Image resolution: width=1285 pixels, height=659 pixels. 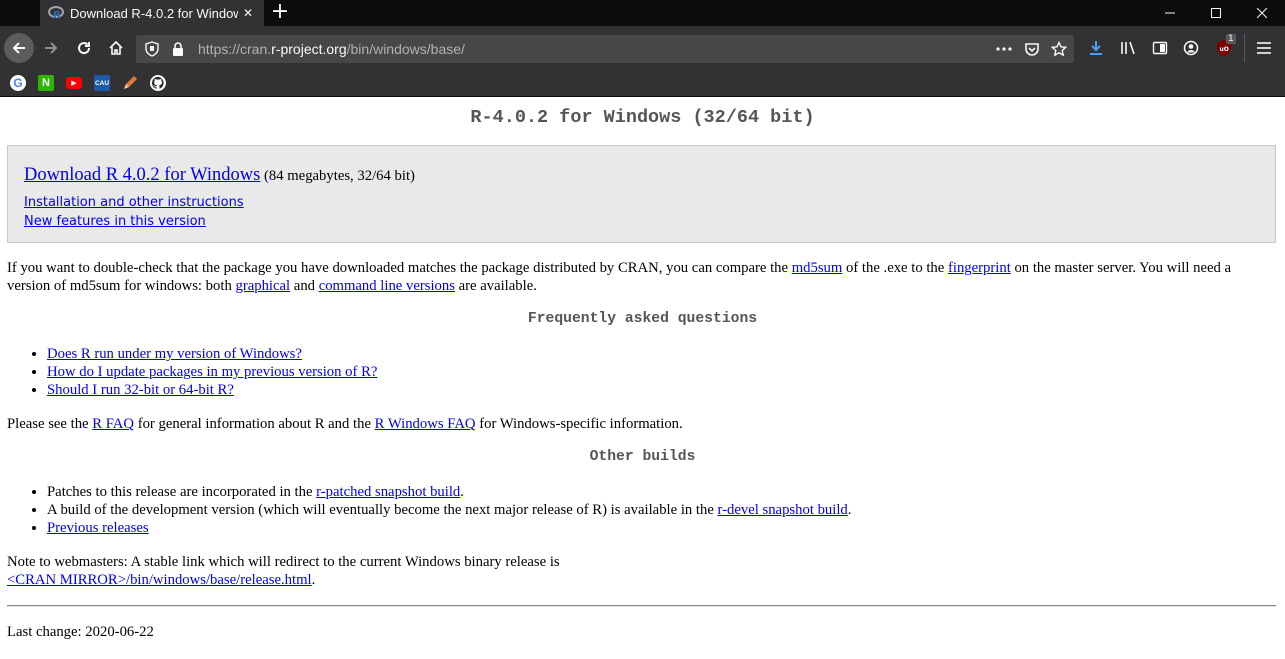 What do you see at coordinates (388, 492) in the screenshot?
I see `r-patched-snapshot-link: r-patched snapshot build` at bounding box center [388, 492].